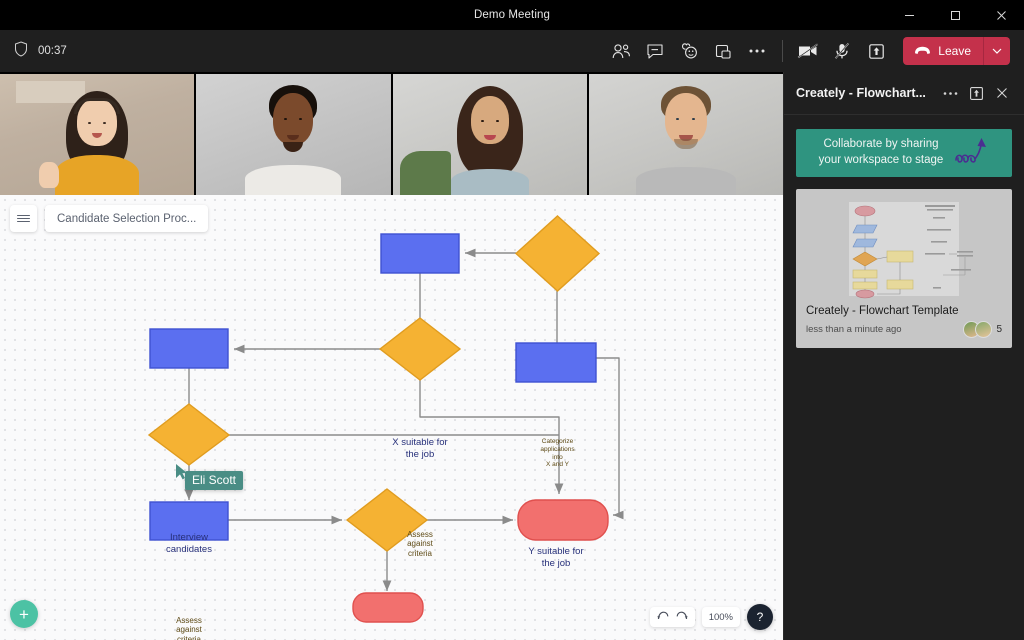 Image resolution: width=1024 pixels, height=640 pixels. Describe the element at coordinates (922, 51) in the screenshot. I see `hangup-icon` at that location.